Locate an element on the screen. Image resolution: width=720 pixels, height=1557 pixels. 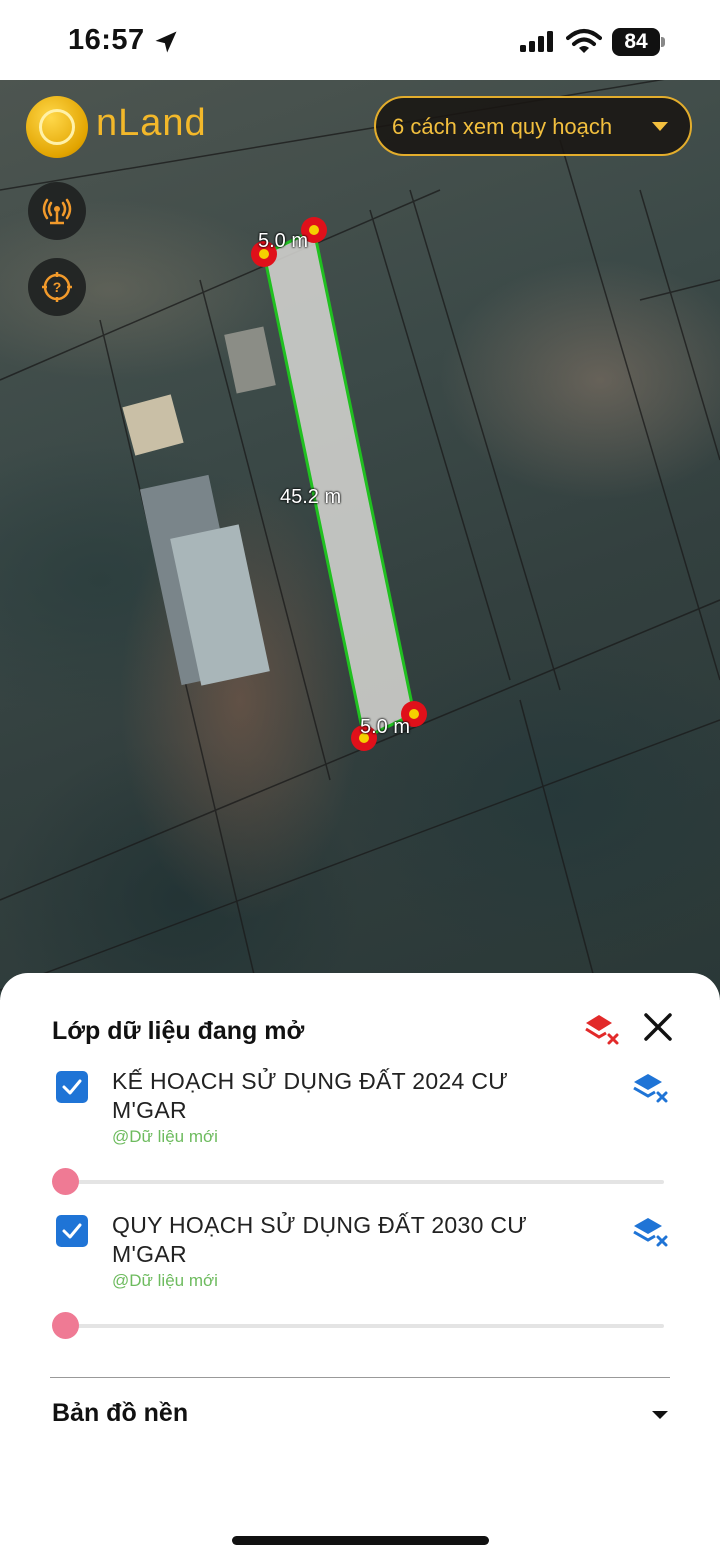
logo-text: nLand is located at coordinates (151, 123).